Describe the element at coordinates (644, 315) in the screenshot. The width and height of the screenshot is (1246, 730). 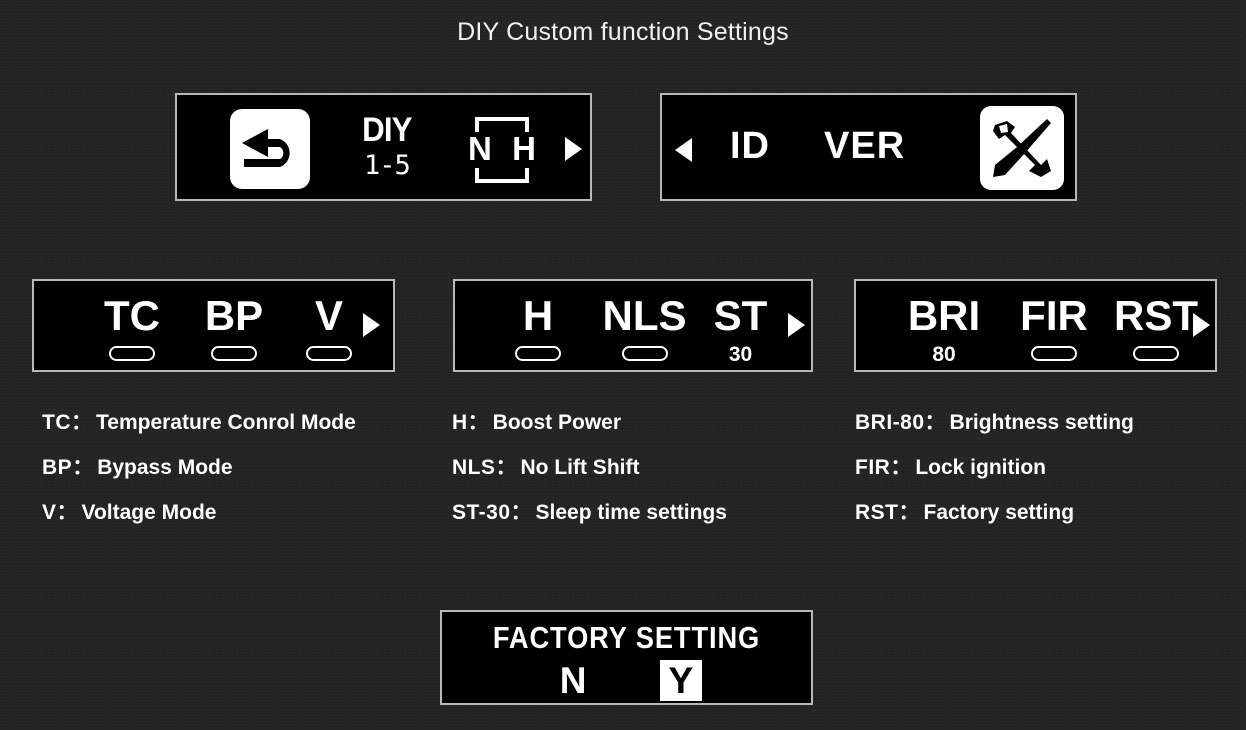
I see `slot-label: NLS` at that location.